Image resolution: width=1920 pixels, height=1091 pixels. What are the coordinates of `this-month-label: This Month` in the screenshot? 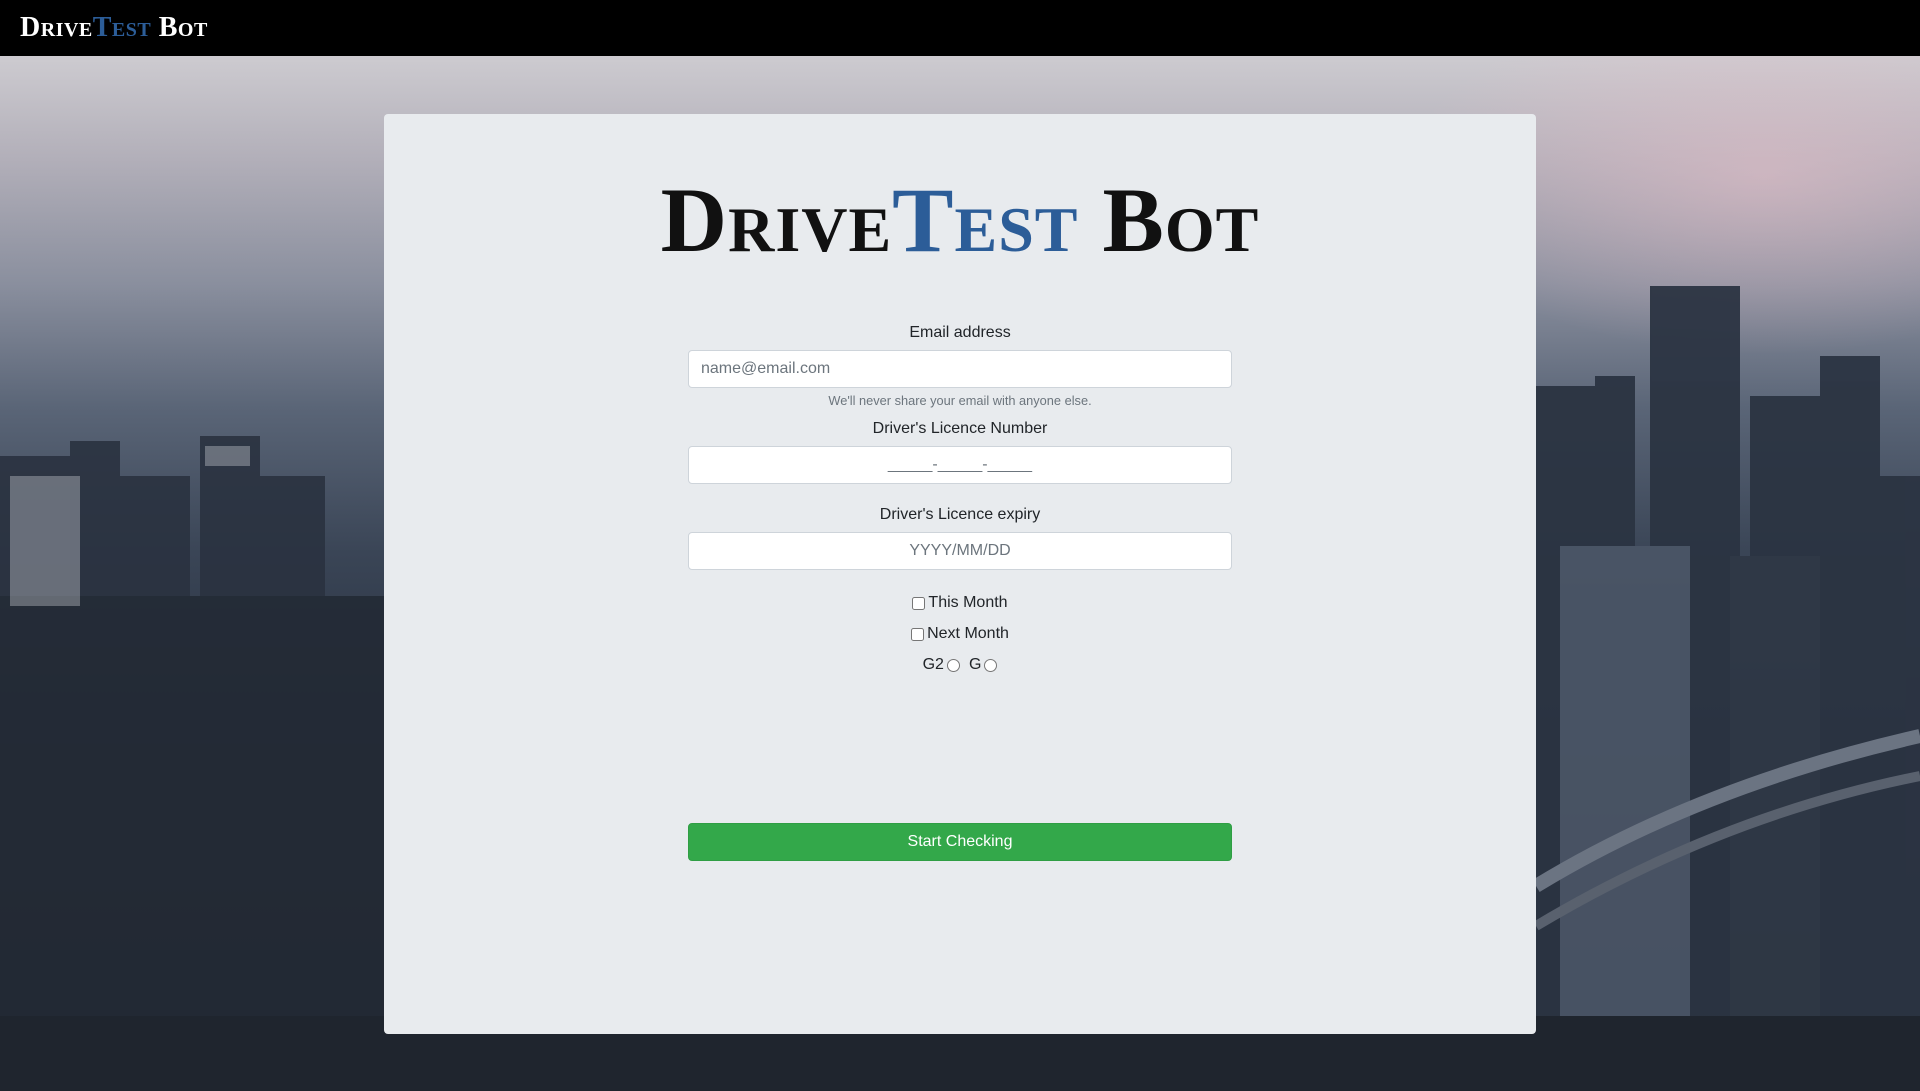 It's located at (967, 603).